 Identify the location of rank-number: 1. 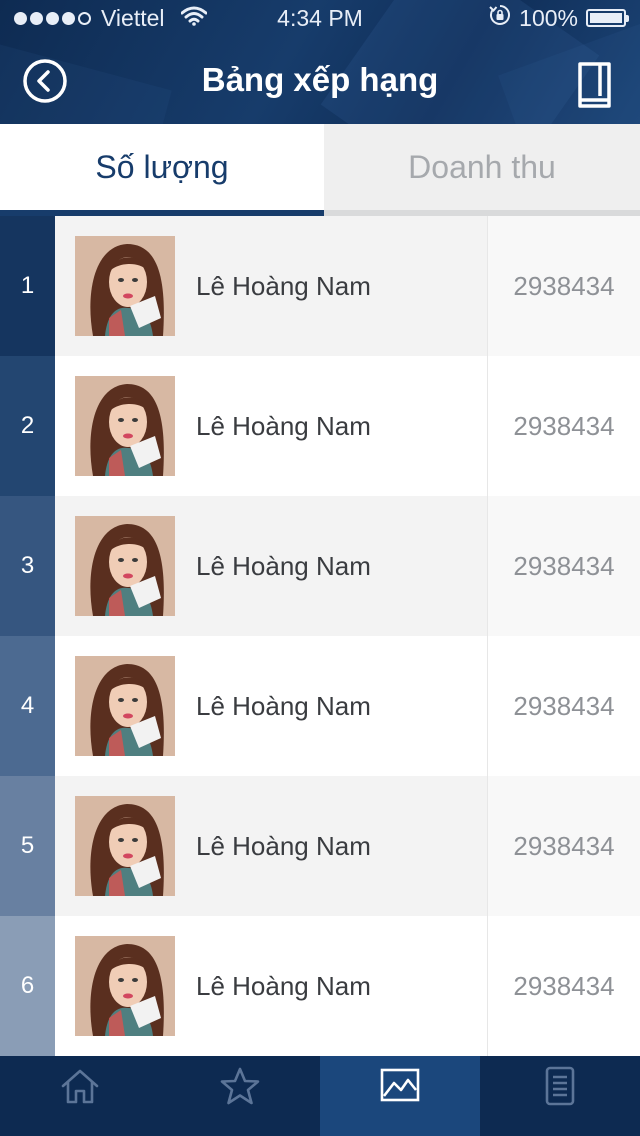
(27, 286).